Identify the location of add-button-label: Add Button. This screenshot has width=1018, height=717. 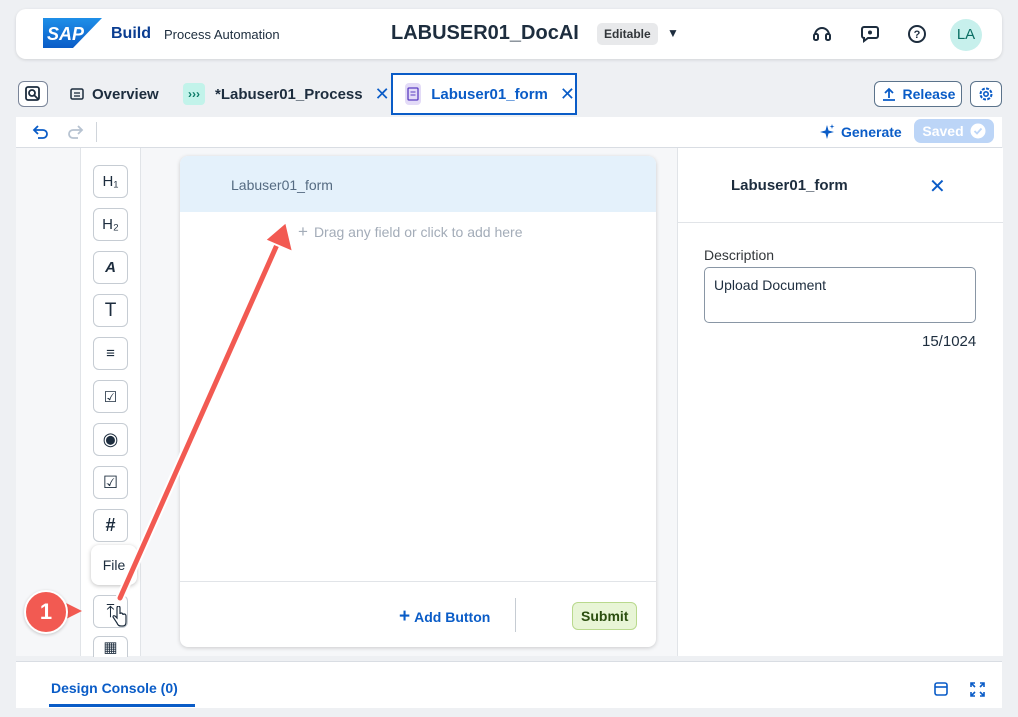
(452, 617).